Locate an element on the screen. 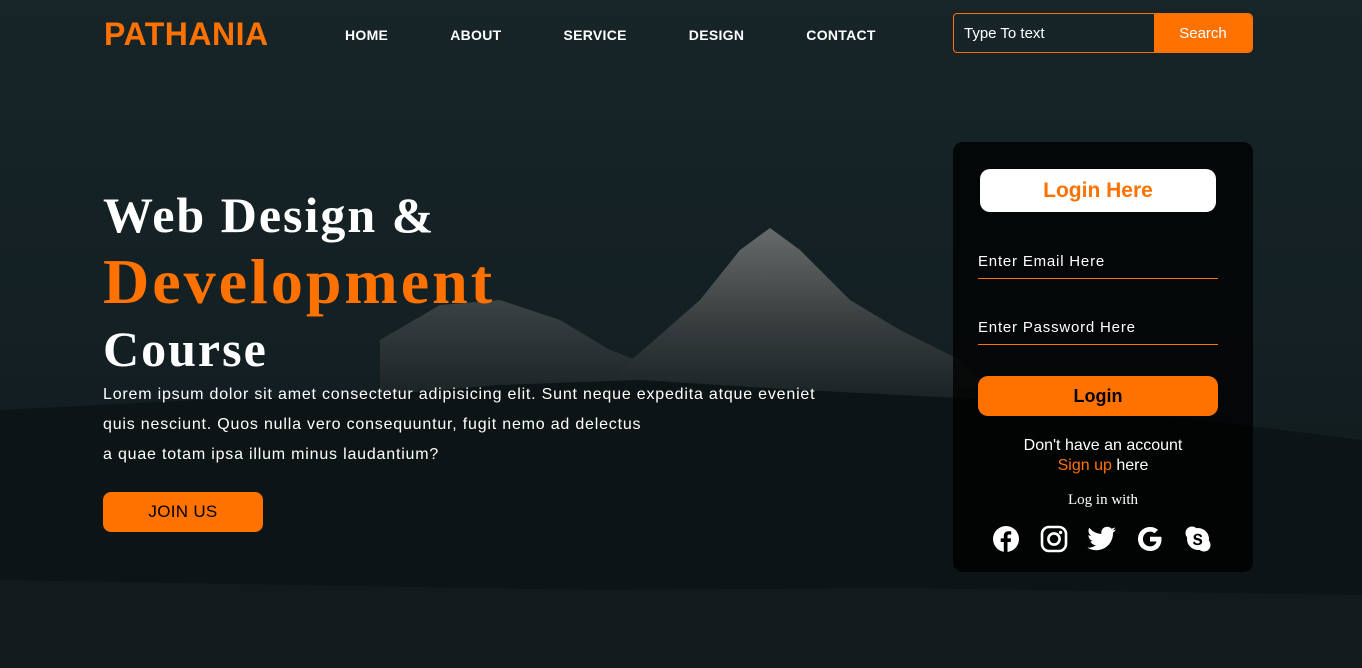 The width and height of the screenshot is (1362, 668). google-icon is located at coordinates (1150, 539).